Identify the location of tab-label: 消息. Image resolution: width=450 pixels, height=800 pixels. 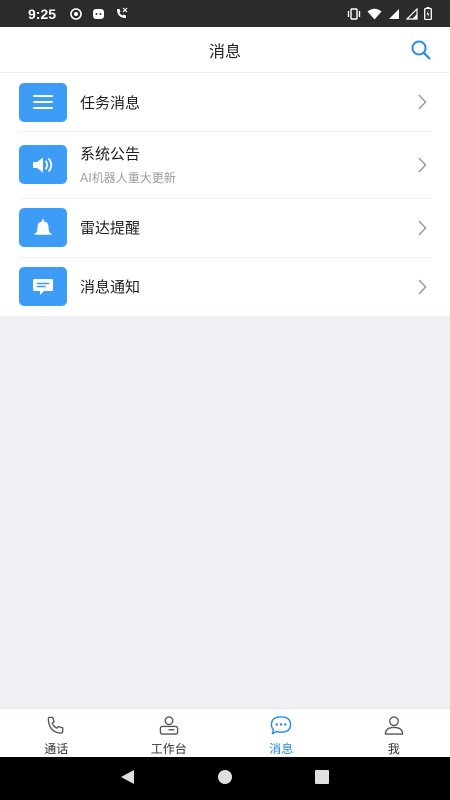
(281, 749).